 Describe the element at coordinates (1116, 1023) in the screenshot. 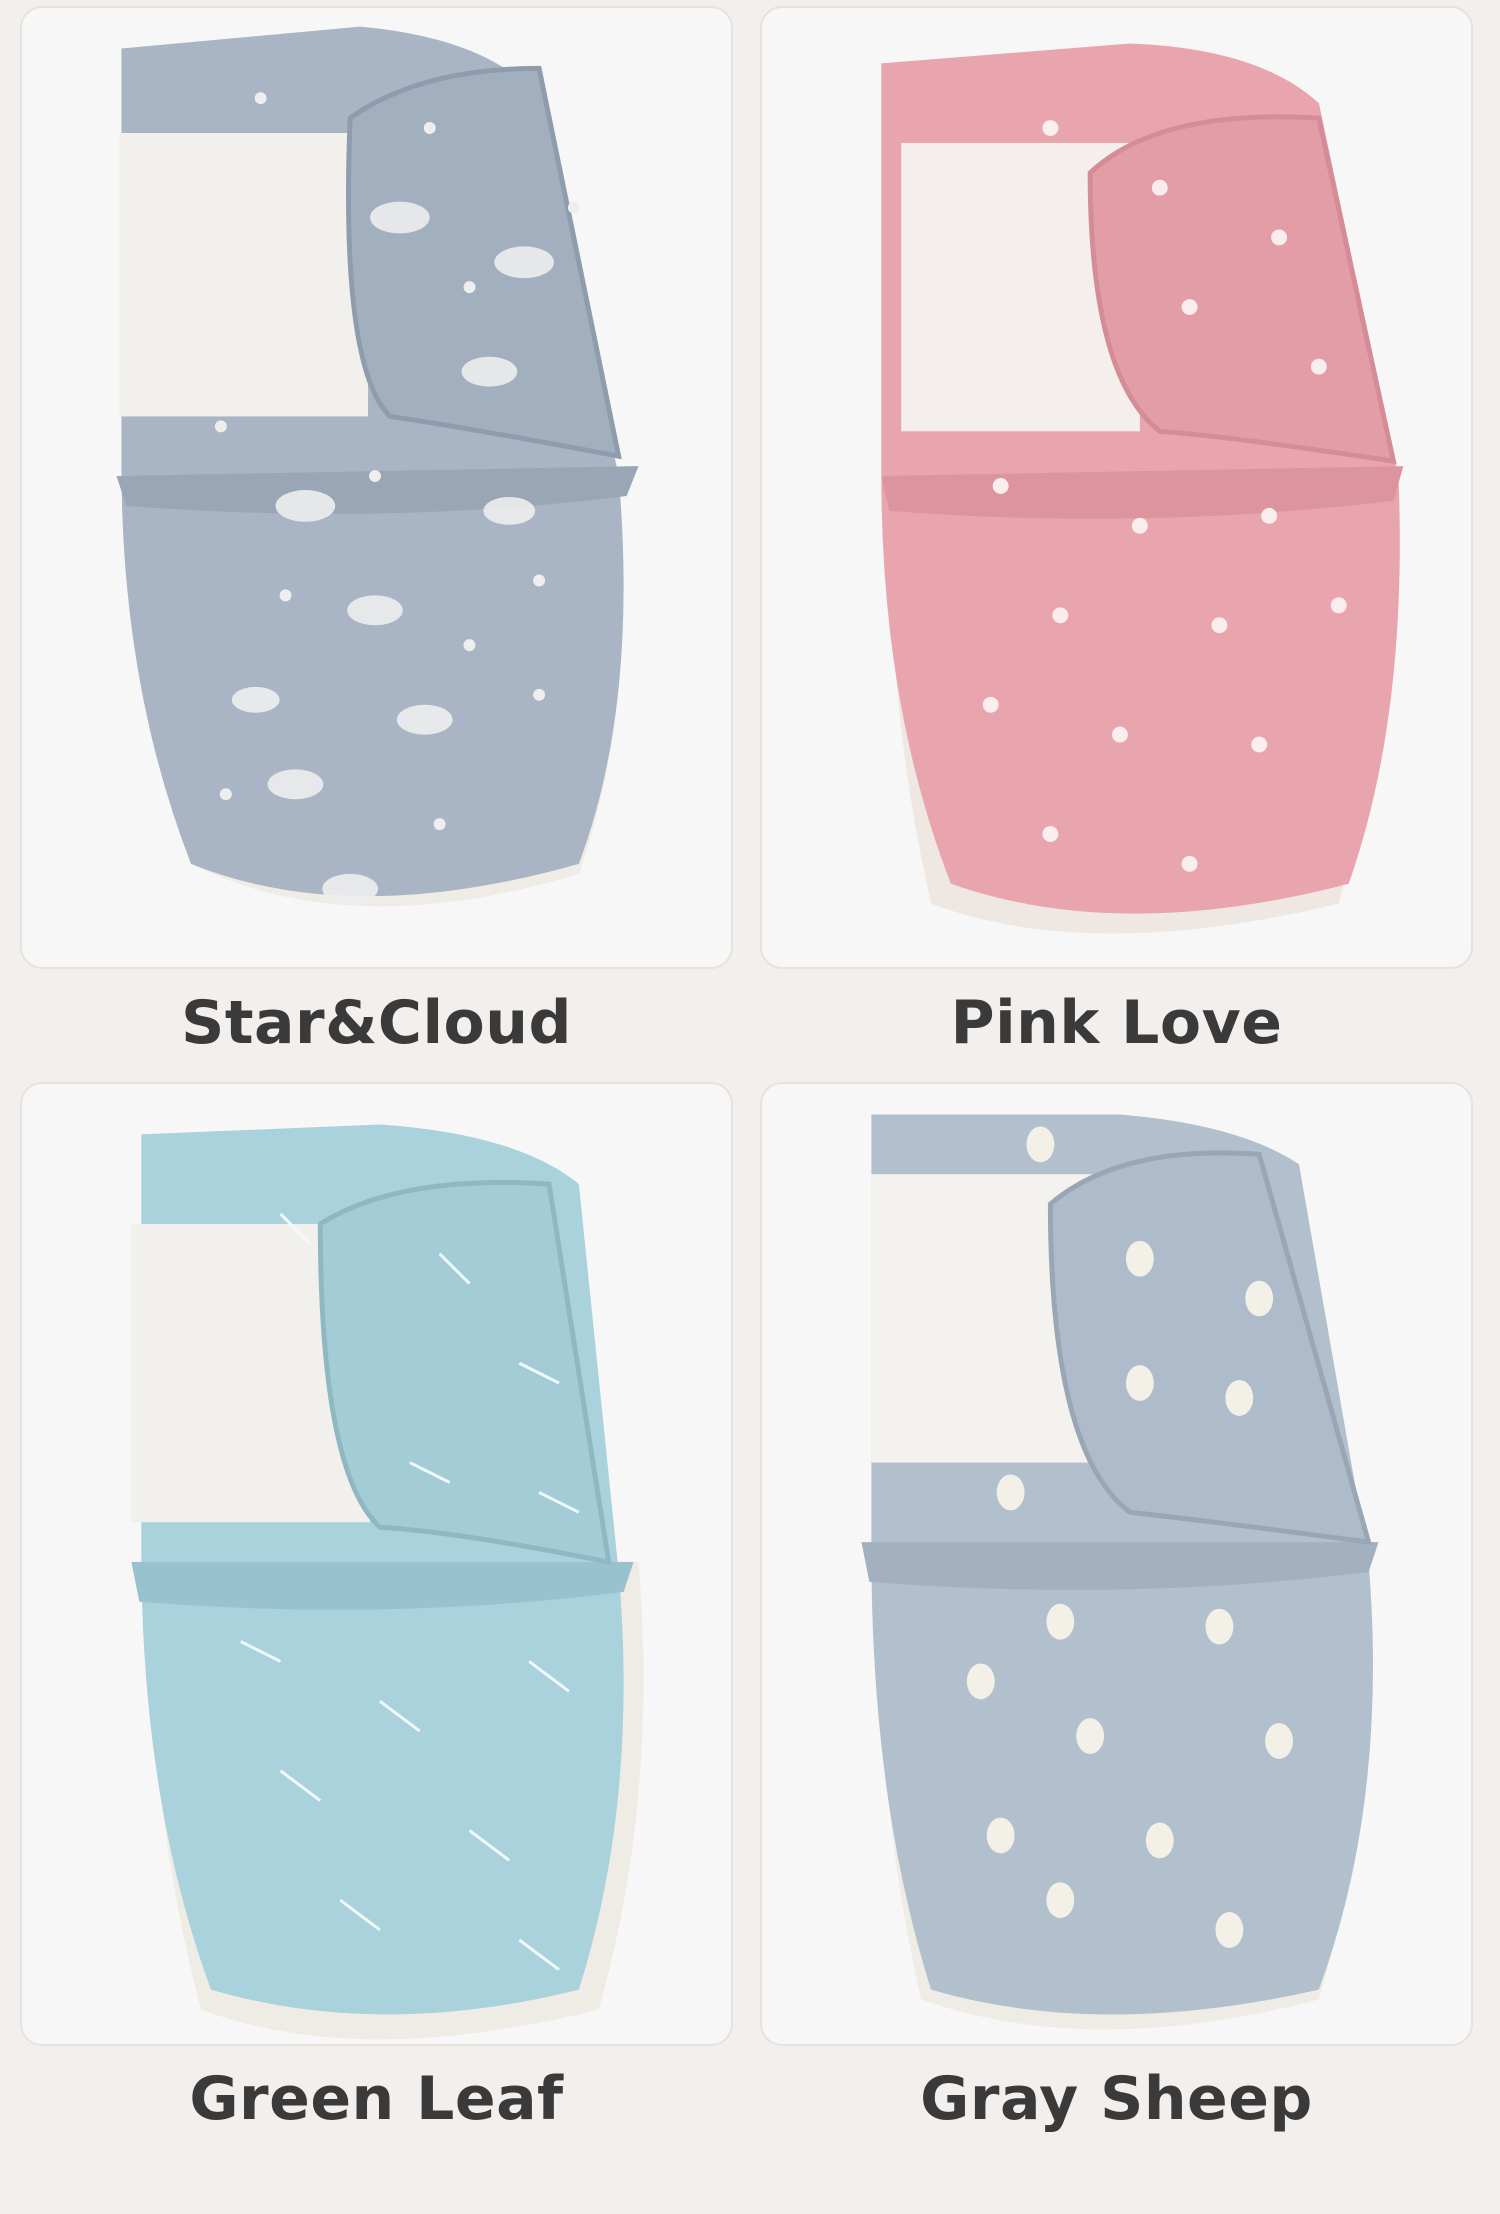

I see `product-name-pink-love: Pink Love` at that location.